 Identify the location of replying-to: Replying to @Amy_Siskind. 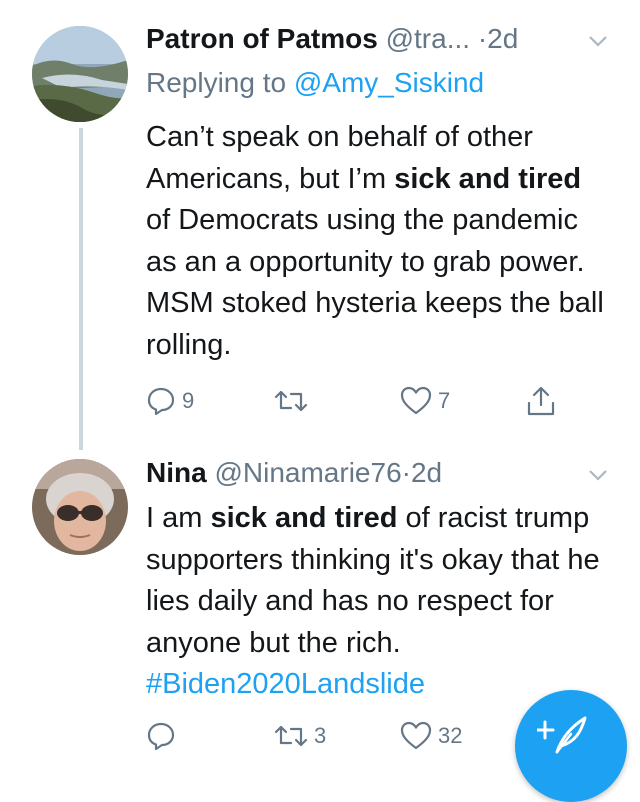
(315, 83).